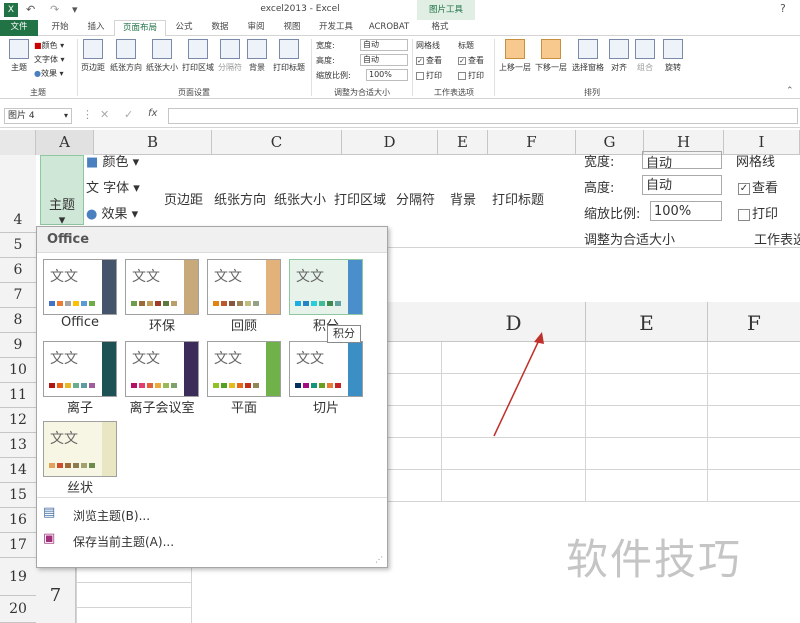 Image resolution: width=800 pixels, height=623 pixels. I want to click on group-label-themes: 主题, so click(38, 92).